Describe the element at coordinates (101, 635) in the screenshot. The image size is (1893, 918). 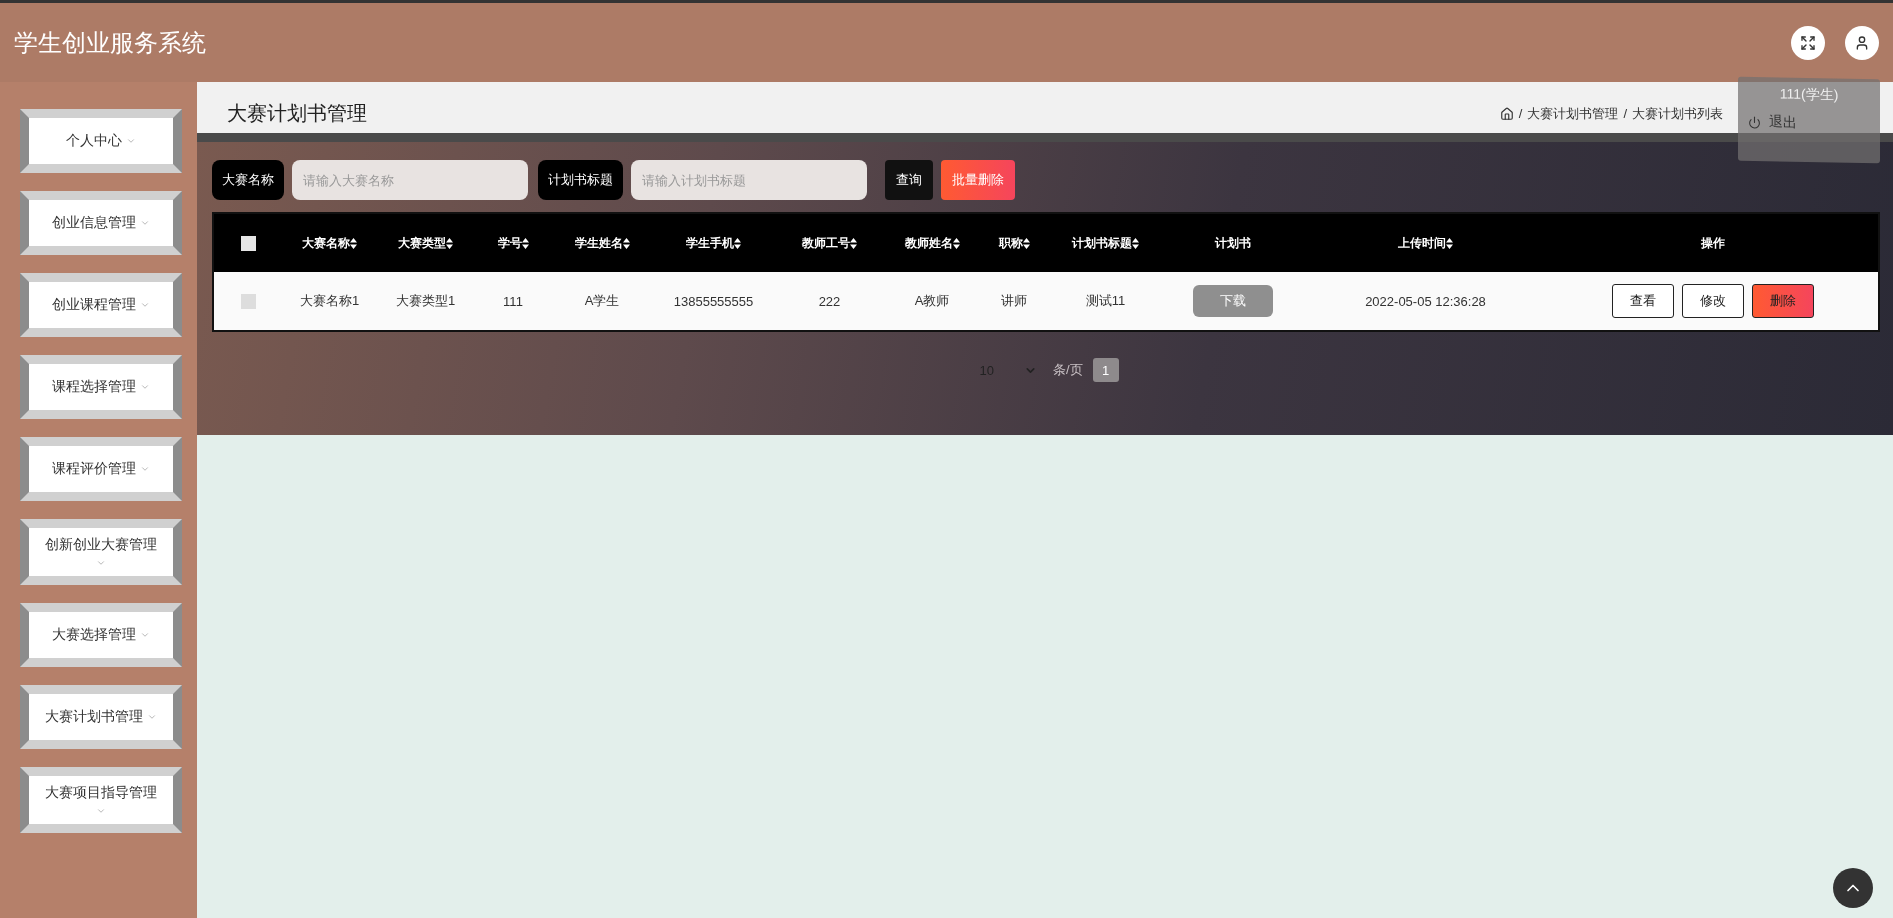
I see `sidebar-item: 大赛选择管理` at that location.